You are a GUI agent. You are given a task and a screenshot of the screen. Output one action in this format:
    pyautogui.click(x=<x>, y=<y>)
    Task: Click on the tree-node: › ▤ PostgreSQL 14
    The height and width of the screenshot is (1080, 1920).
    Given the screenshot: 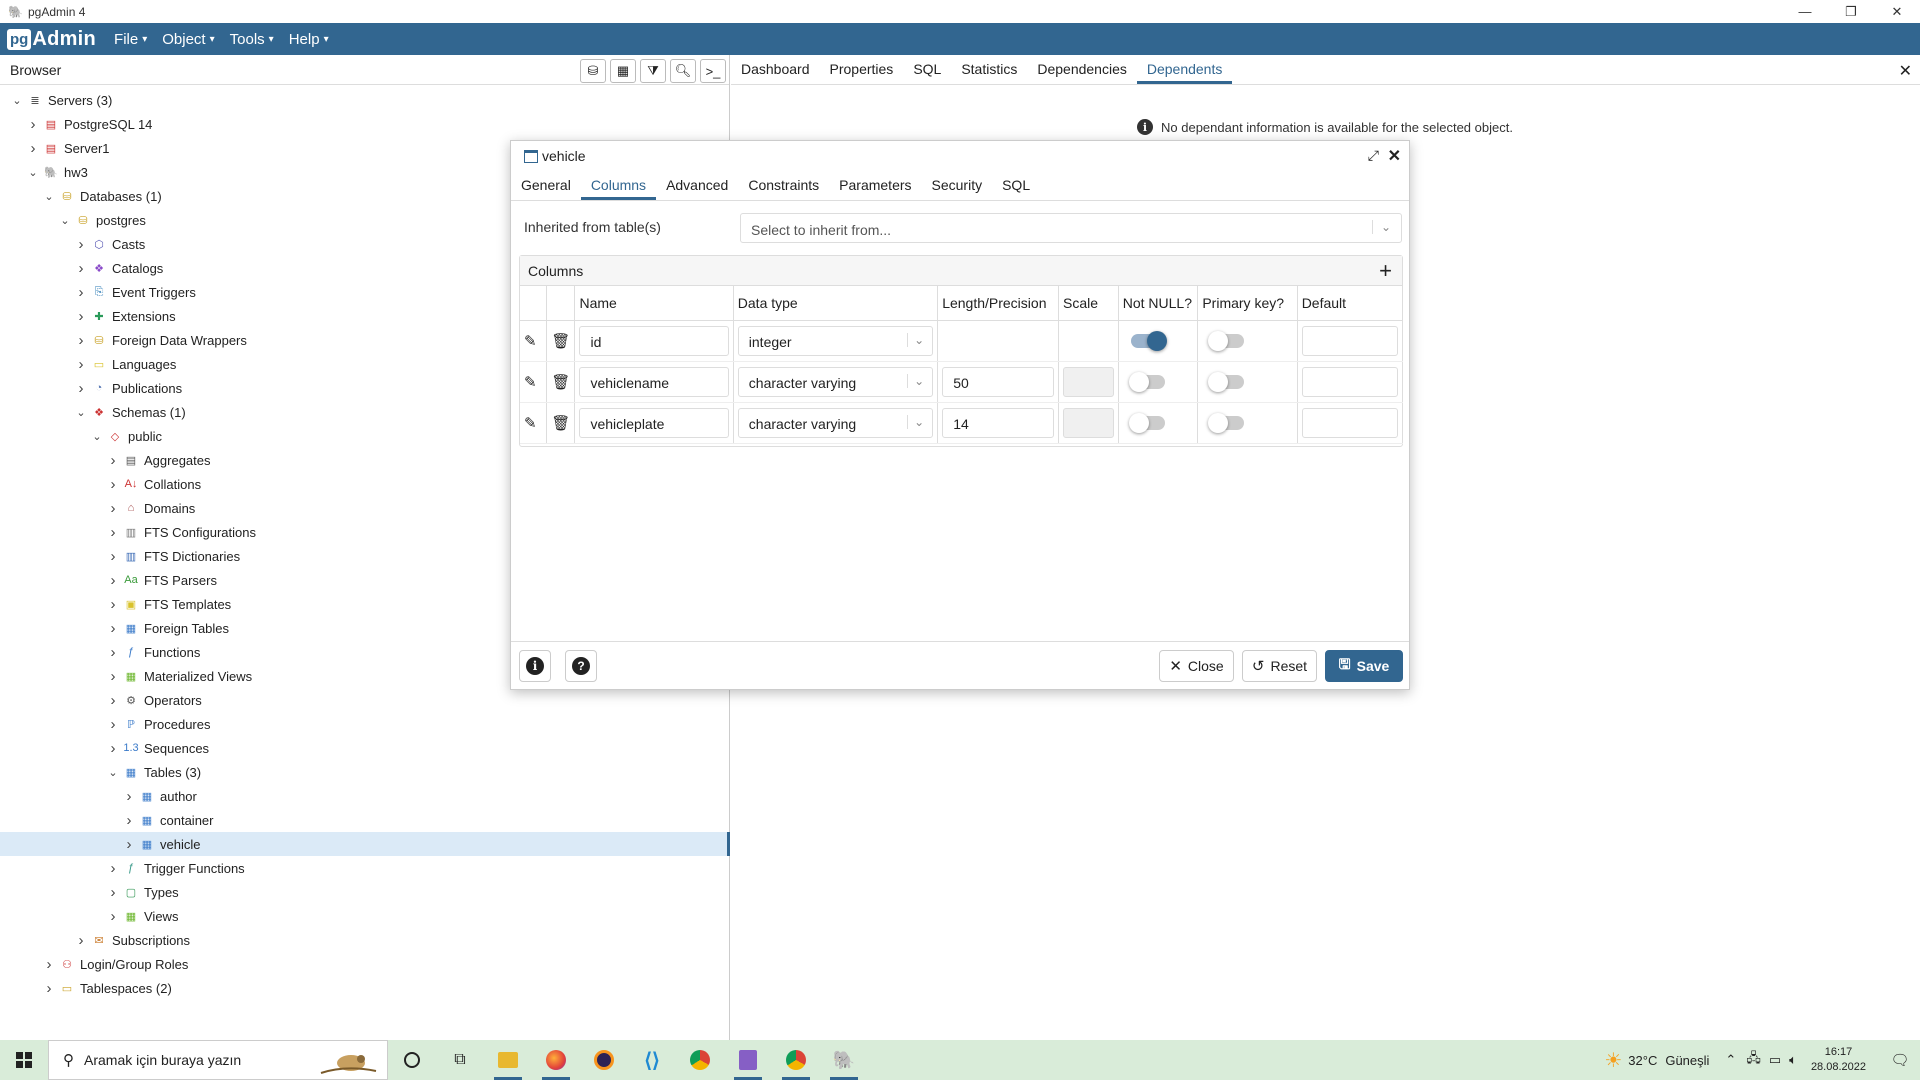 What is the action you would take?
    pyautogui.click(x=364, y=124)
    